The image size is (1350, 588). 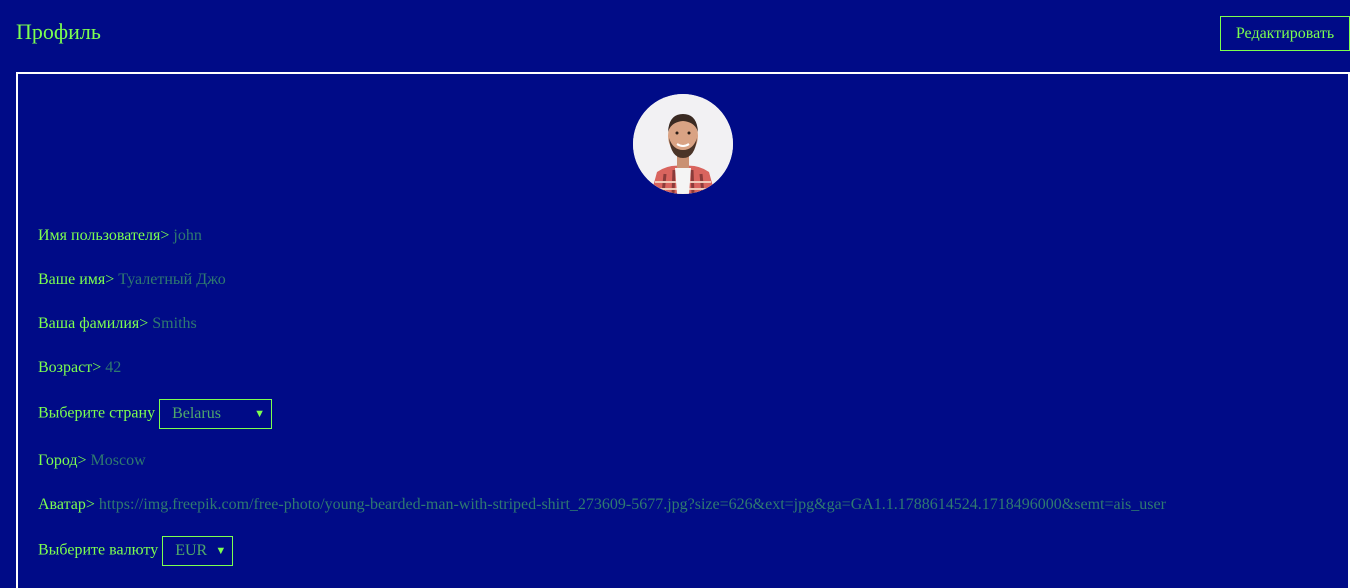 I want to click on age-value: 42, so click(x=113, y=367).